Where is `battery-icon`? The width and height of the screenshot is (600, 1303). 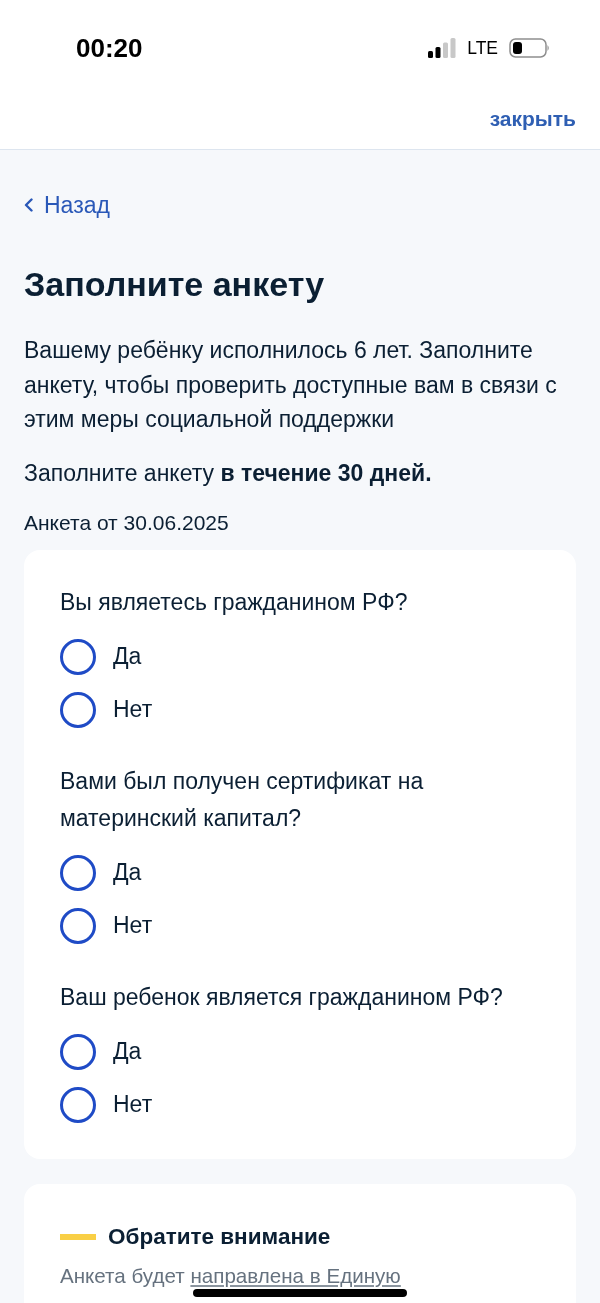
battery-icon is located at coordinates (529, 48).